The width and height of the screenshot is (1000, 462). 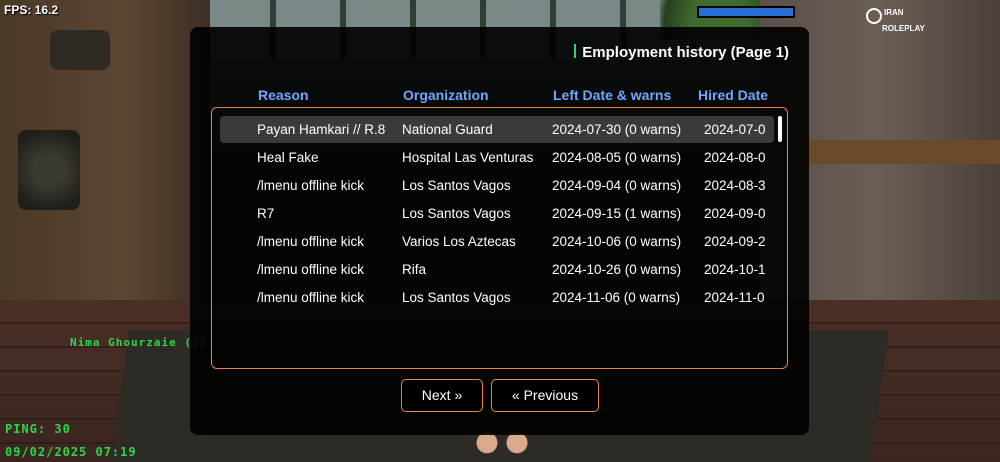 What do you see at coordinates (612, 95) in the screenshot?
I see `column-header-left-date: Left Date & warns` at bounding box center [612, 95].